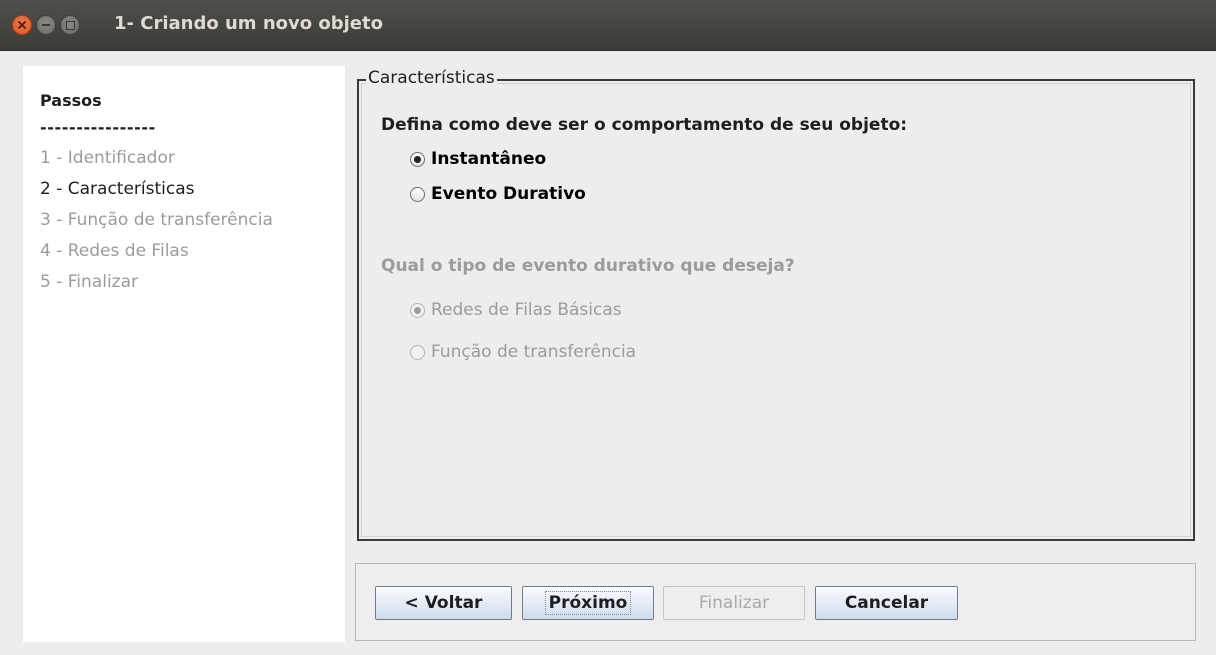 This screenshot has width=1216, height=655. I want to click on title-bar: 1- Criando um novo objeto, so click(608, 25).